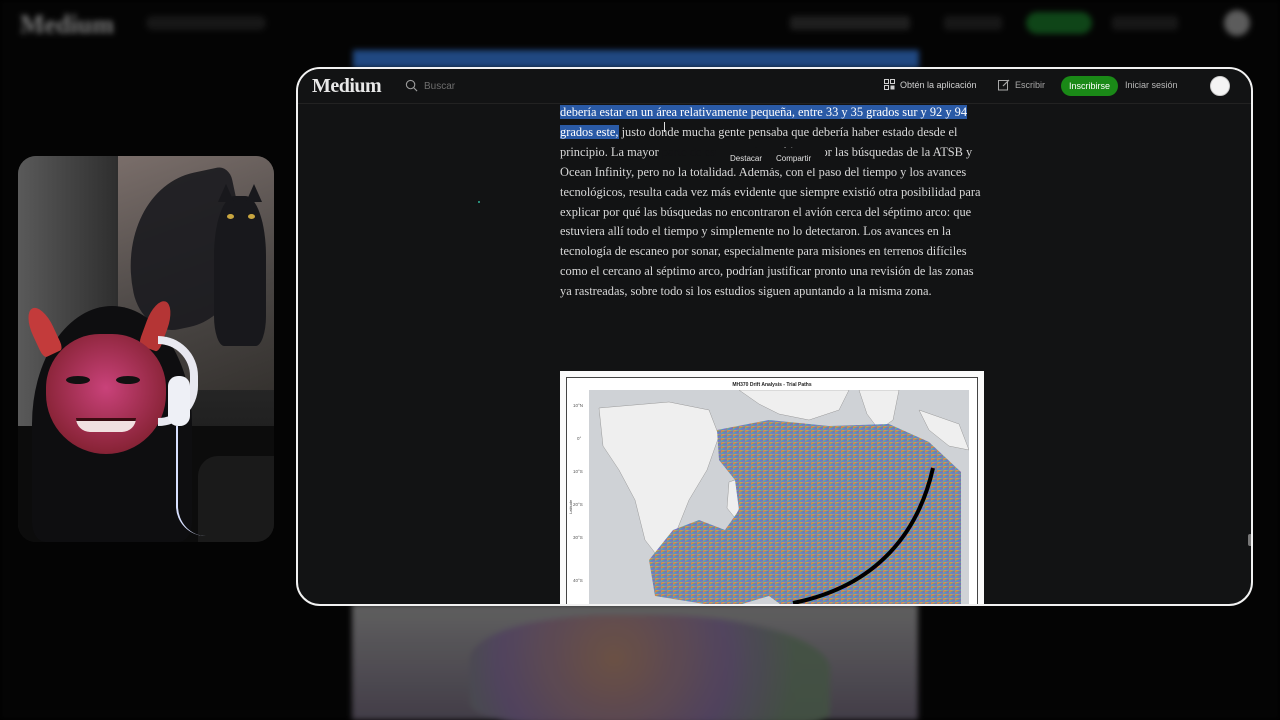 The image size is (1280, 720). Describe the element at coordinates (1059, 23) in the screenshot. I see `background-signup` at that location.